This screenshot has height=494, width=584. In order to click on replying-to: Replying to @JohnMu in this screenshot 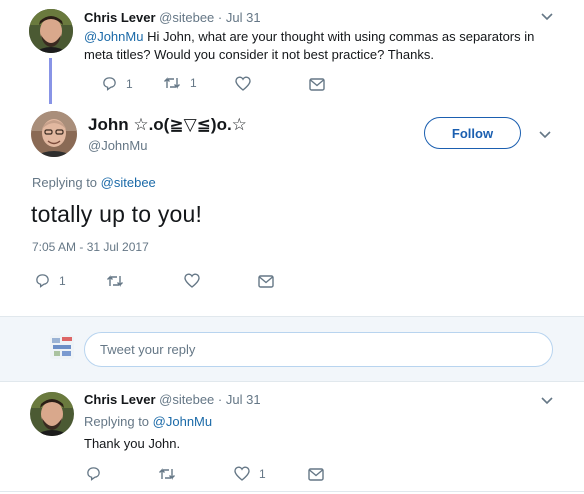, I will do `click(148, 421)`.